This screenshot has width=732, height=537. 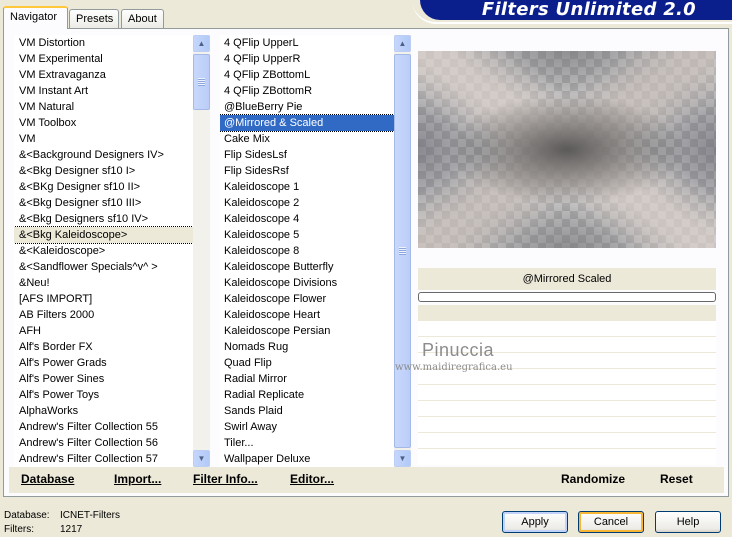 I want to click on reset-button: Reset, so click(x=676, y=479).